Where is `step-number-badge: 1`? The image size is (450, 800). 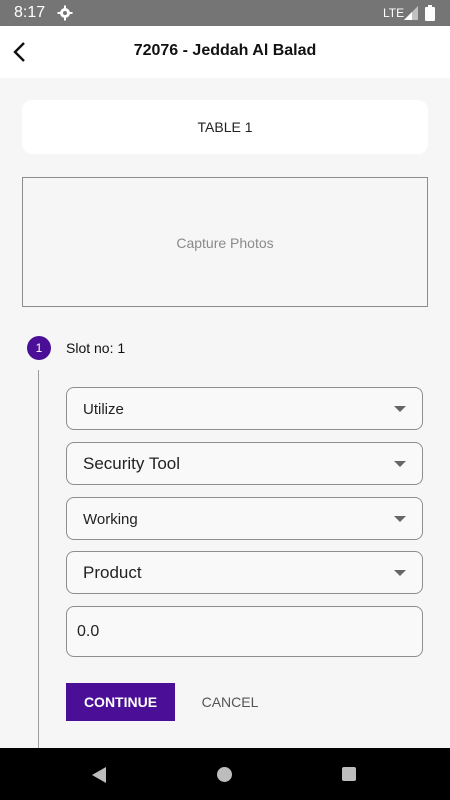
step-number-badge: 1 is located at coordinates (39, 348).